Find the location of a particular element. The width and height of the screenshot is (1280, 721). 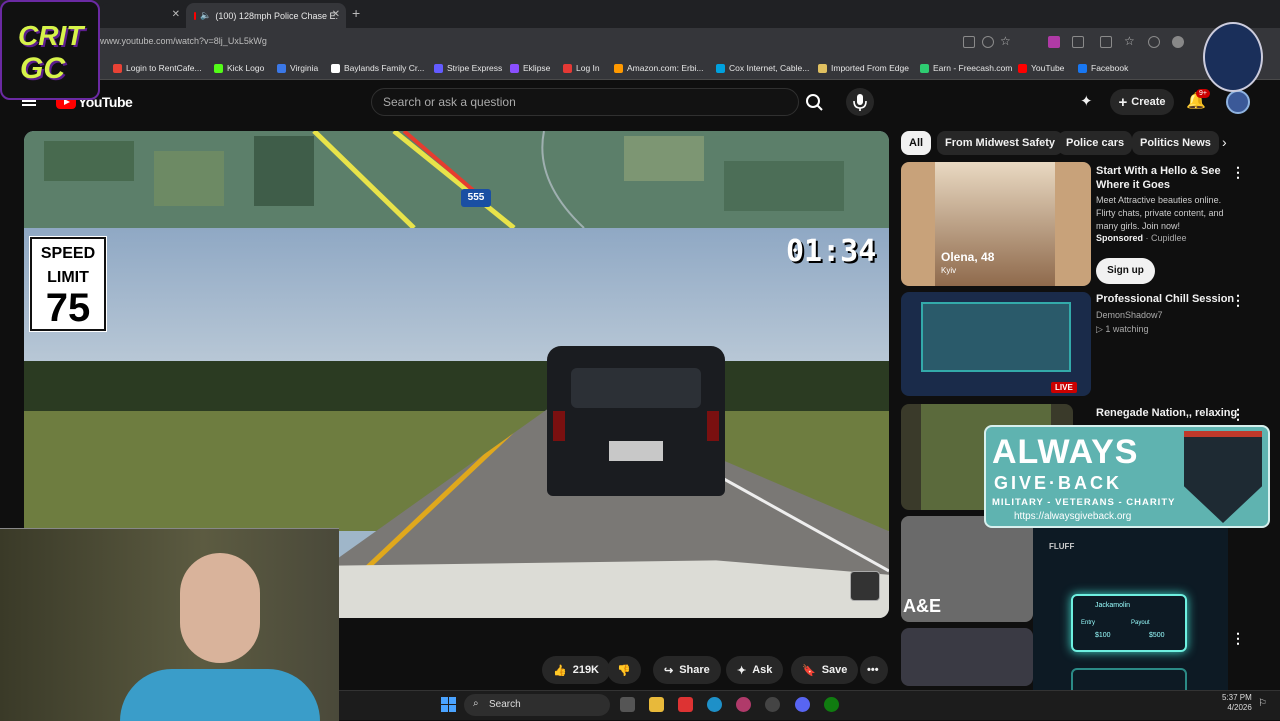

bookmark-label: Facebook is located at coordinates (1110, 68).